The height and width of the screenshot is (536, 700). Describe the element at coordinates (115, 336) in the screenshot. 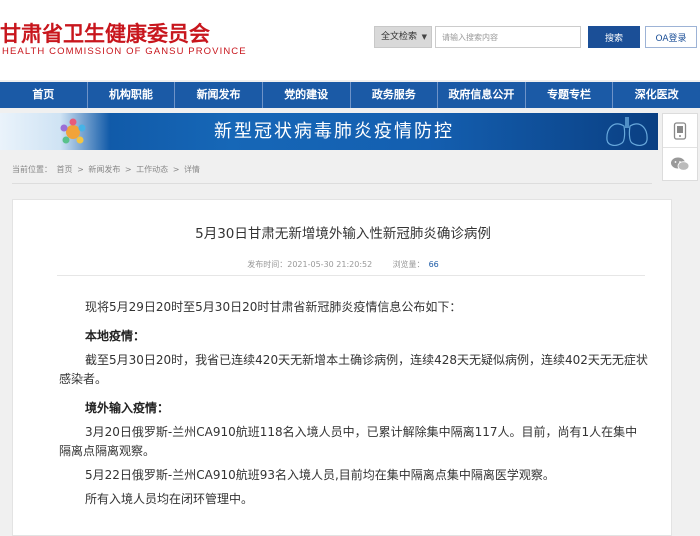

I see `local-outbreak-heading: 本地疫情：` at that location.